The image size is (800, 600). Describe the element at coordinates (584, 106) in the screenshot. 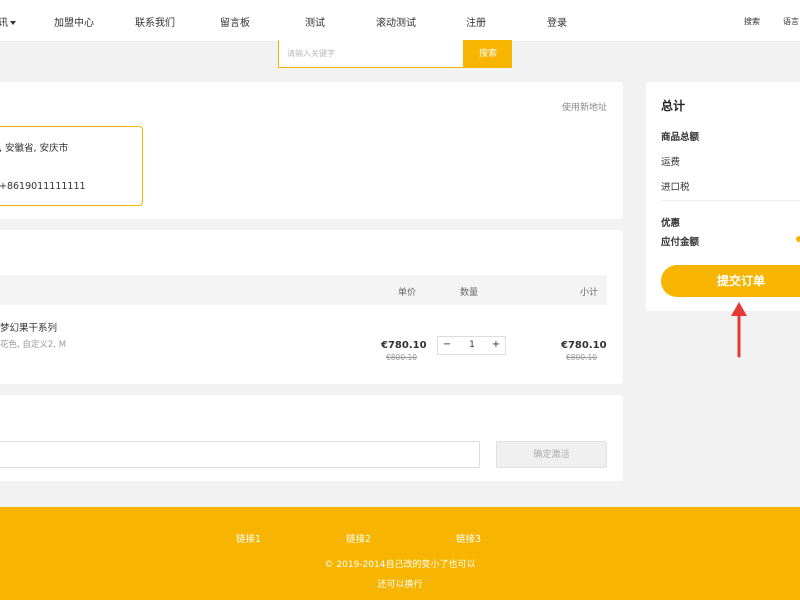

I see `use-new-address-link: 使用新地址` at that location.